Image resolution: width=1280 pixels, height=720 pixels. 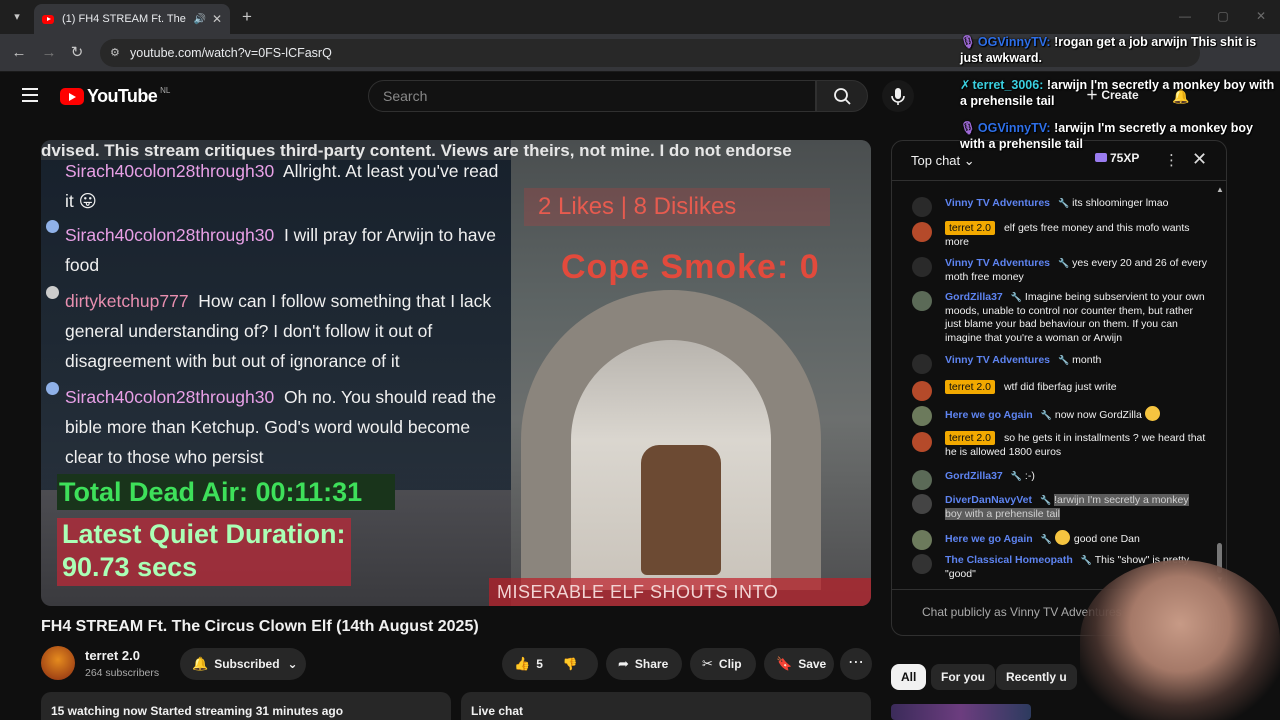 What do you see at coordinates (17, 17) in the screenshot?
I see `tab-search-icon: ▾` at bounding box center [17, 17].